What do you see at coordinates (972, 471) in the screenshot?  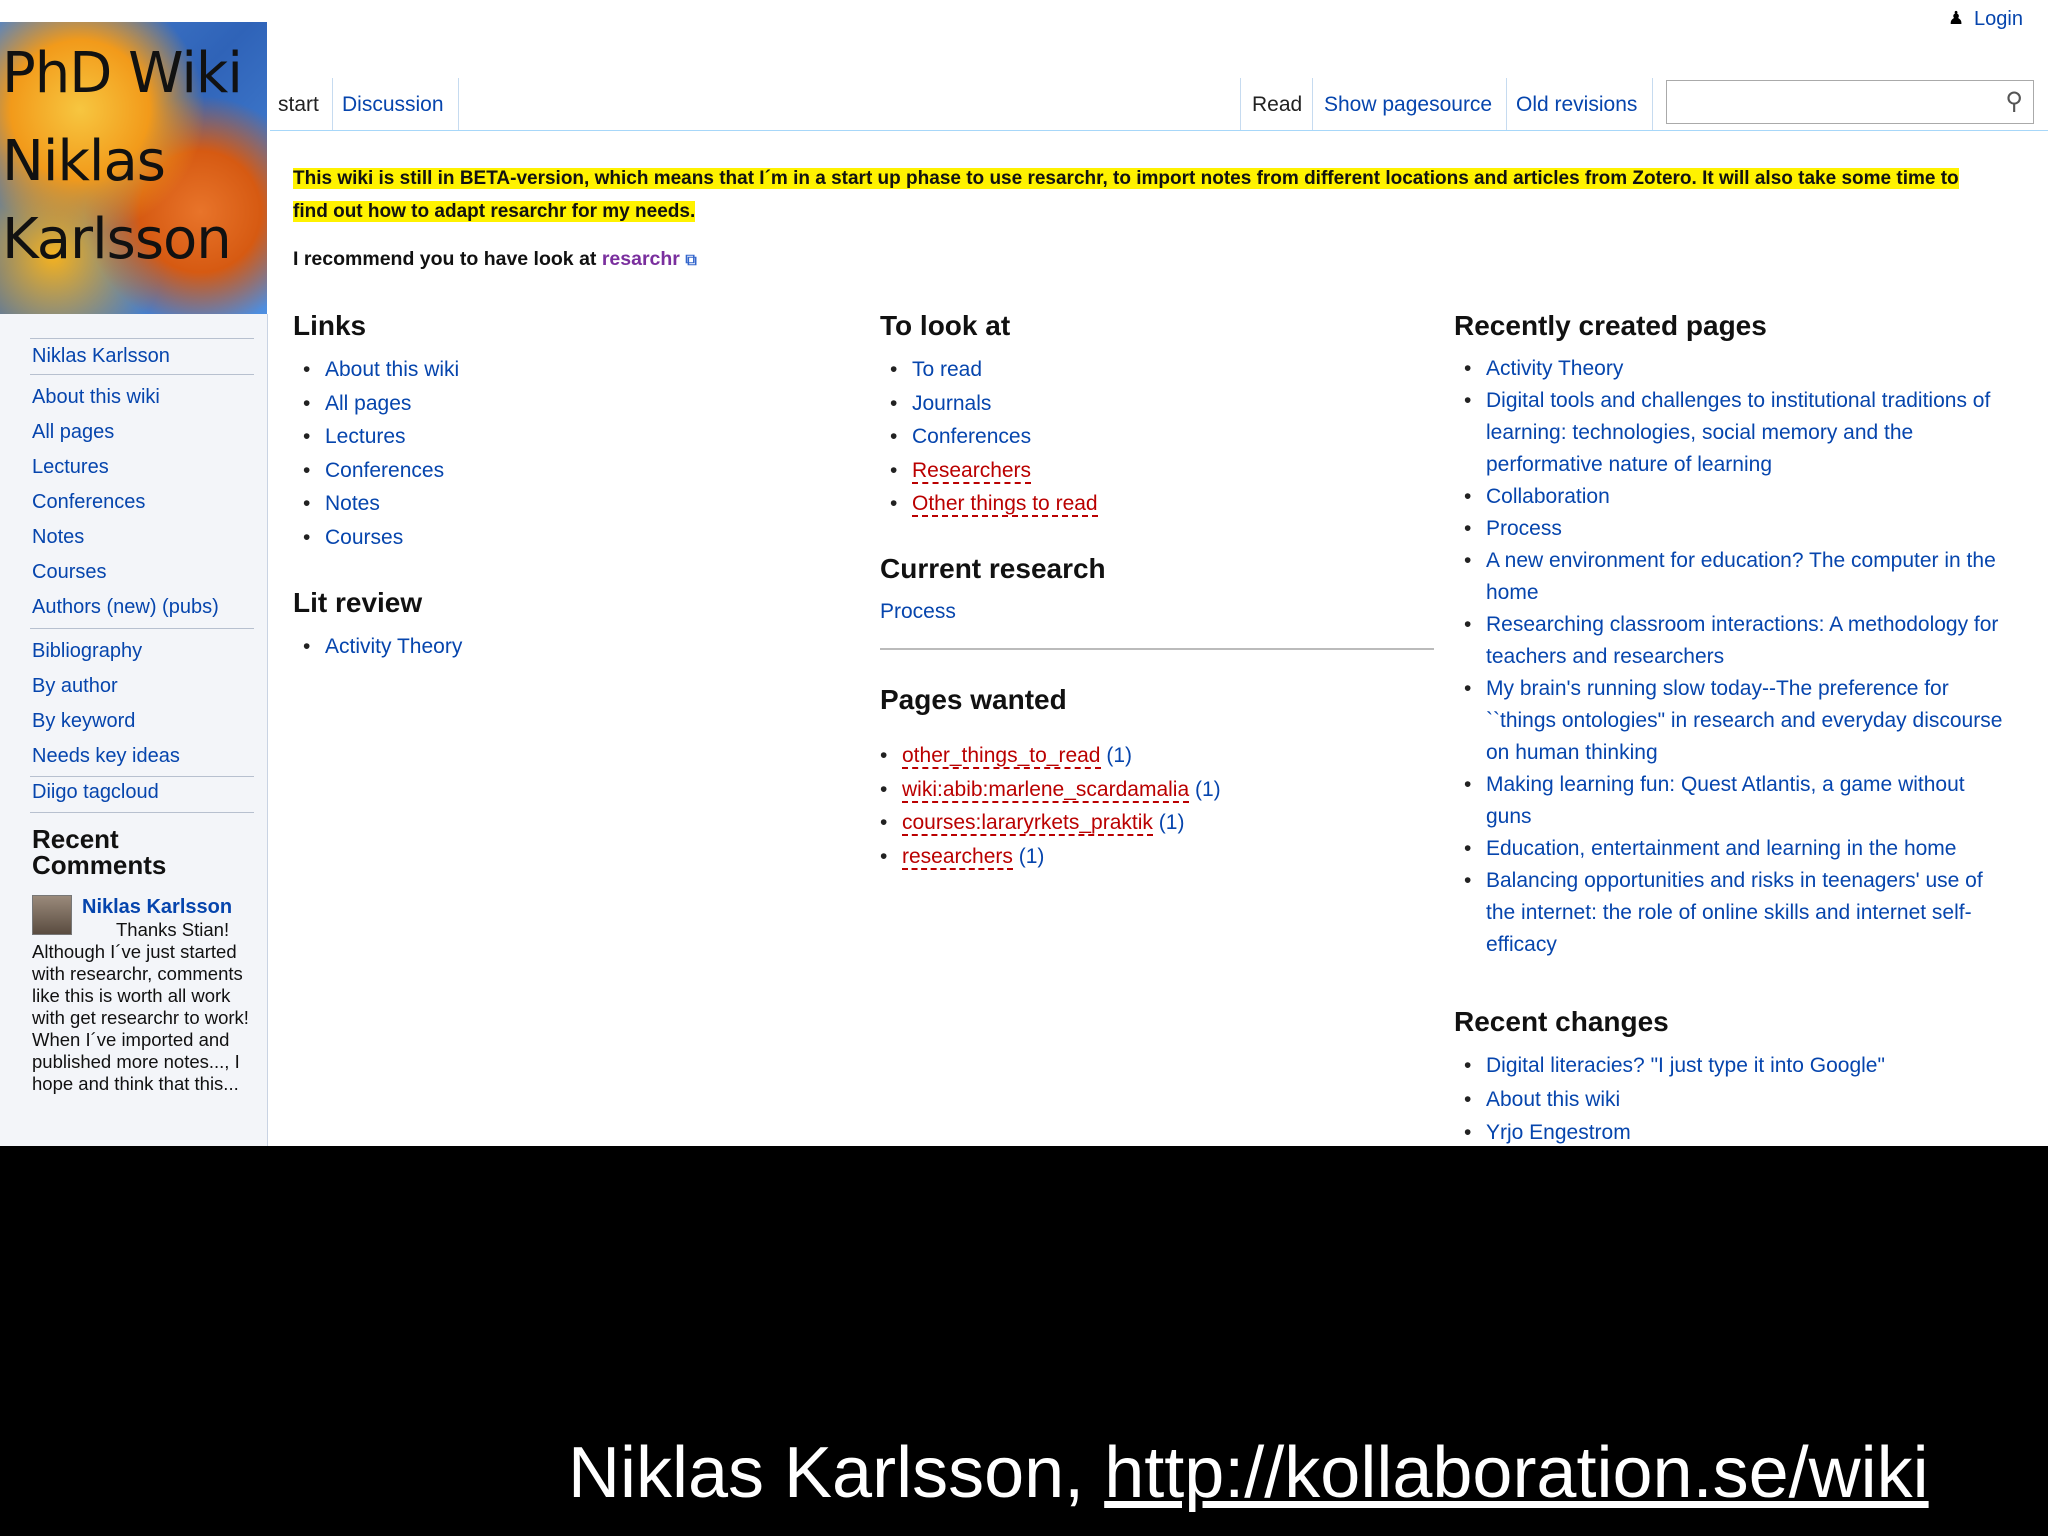 I see `missing-page-link: Researchers` at bounding box center [972, 471].